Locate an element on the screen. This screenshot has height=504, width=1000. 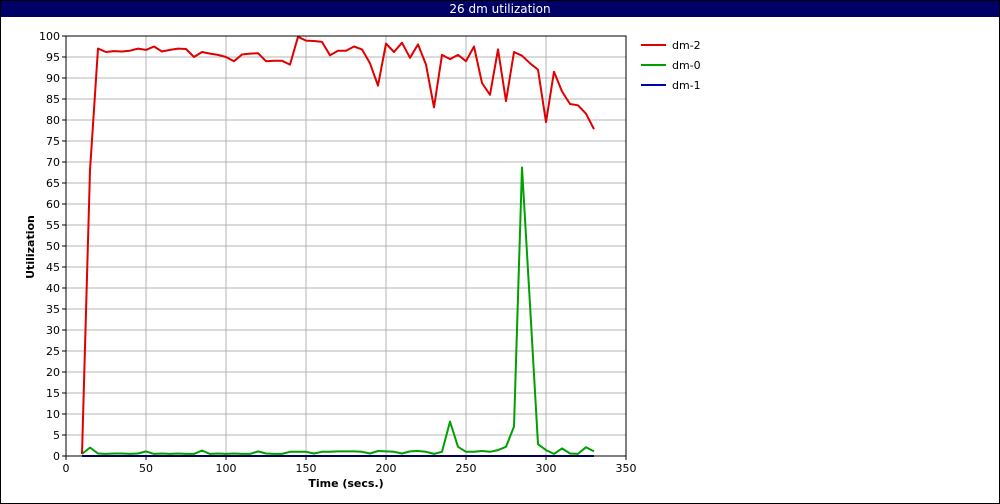
legend-label: dm-0 is located at coordinates (686, 65).